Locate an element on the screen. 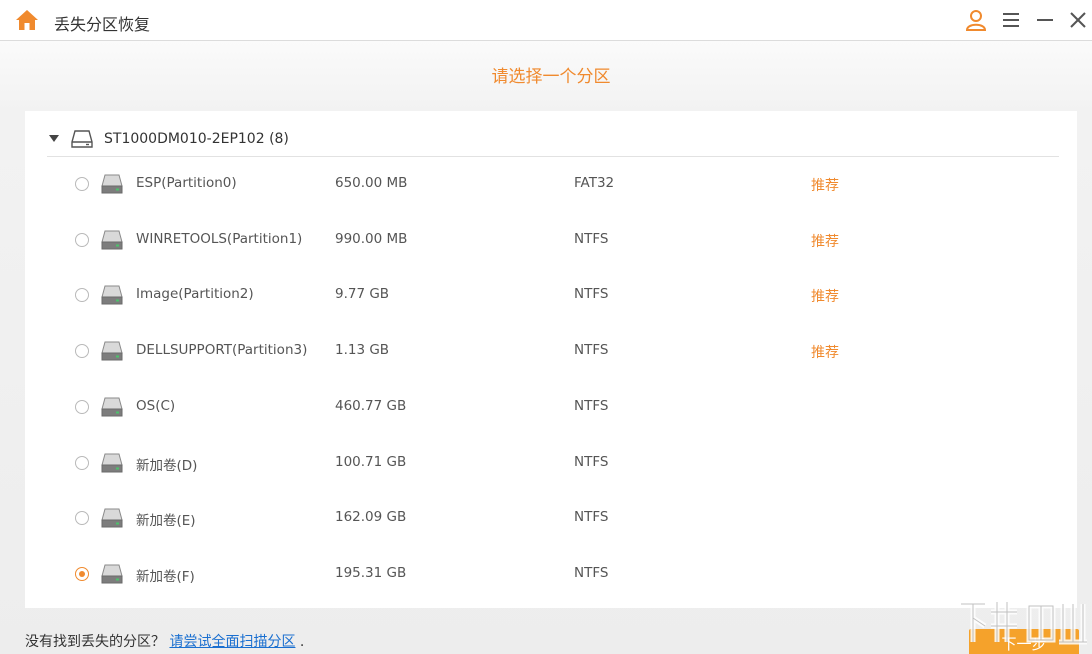  partition-size: 195.31 GB is located at coordinates (371, 572).